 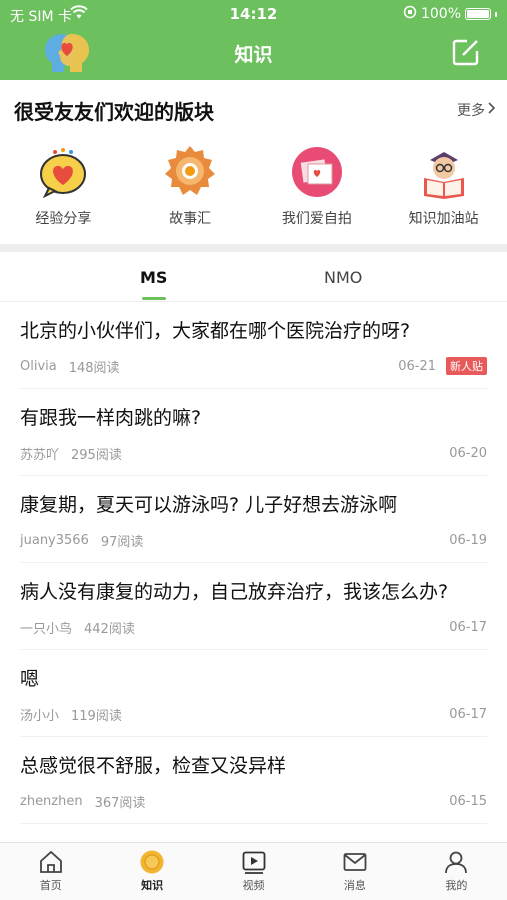 I want to click on category-experience-share: 经验分享, so click(x=63, y=186).